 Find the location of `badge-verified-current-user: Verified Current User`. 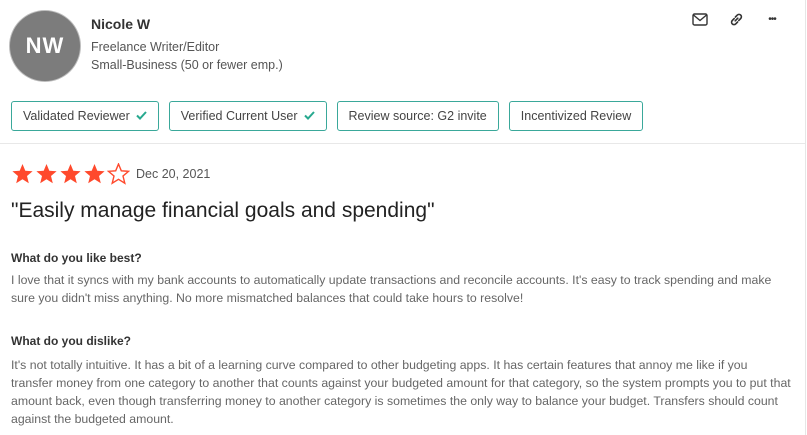

badge-verified-current-user: Verified Current User is located at coordinates (247, 116).